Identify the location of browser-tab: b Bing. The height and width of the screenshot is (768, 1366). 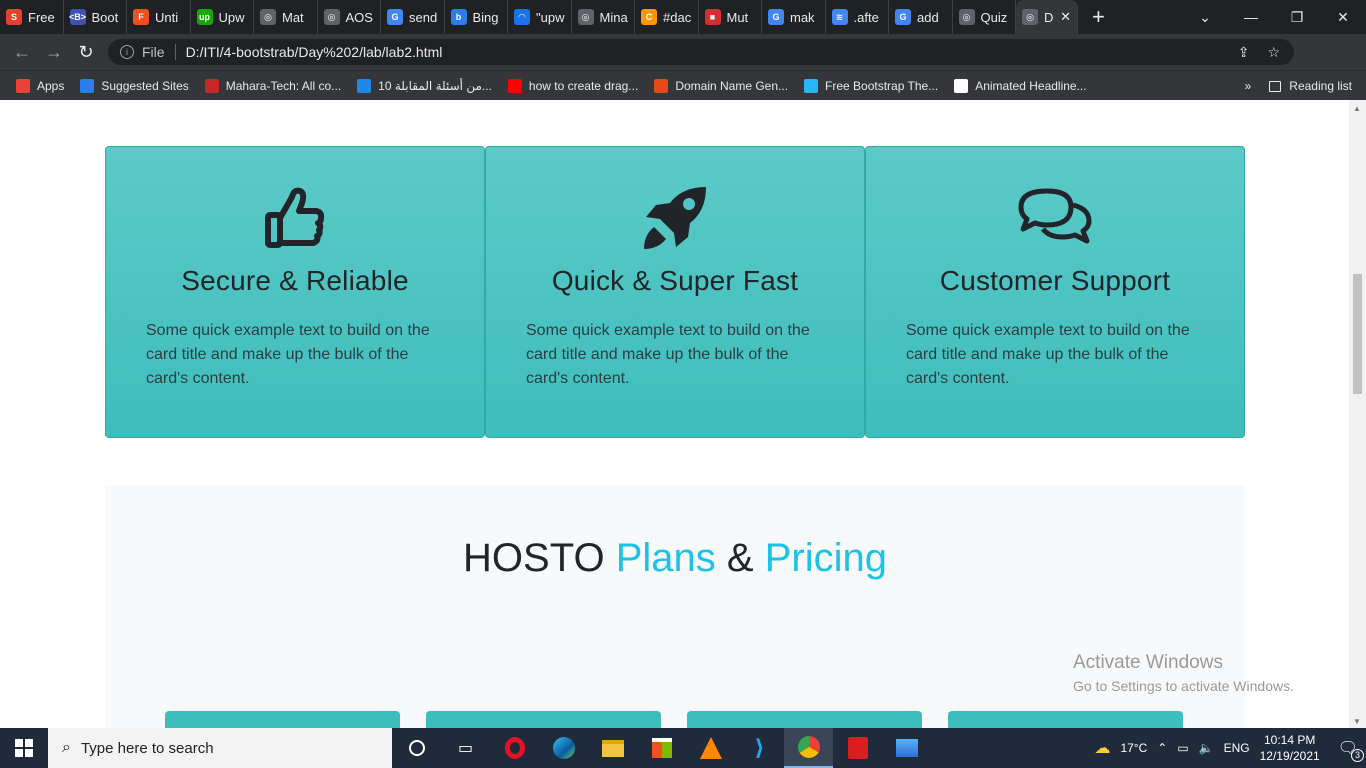
(476, 17).